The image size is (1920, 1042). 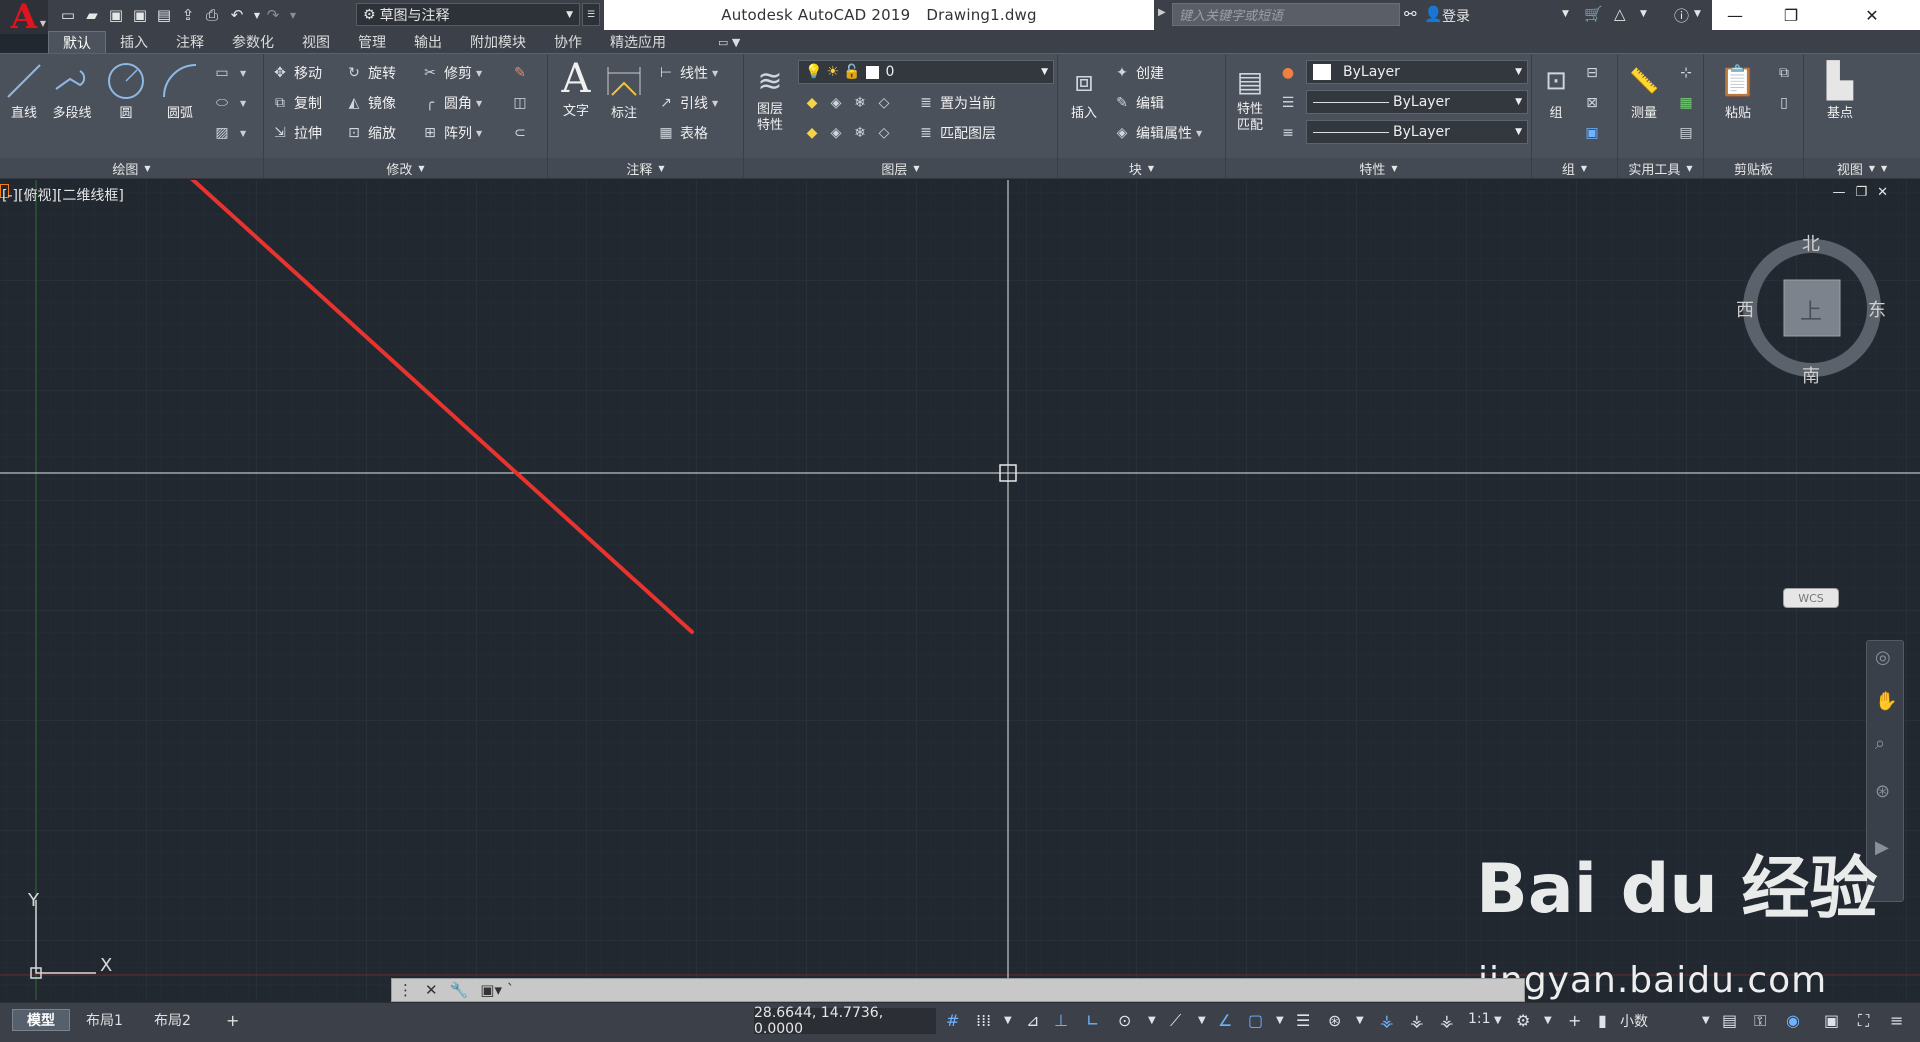 I want to click on make-current-button: ≣ 置为当前, so click(x=956, y=103).